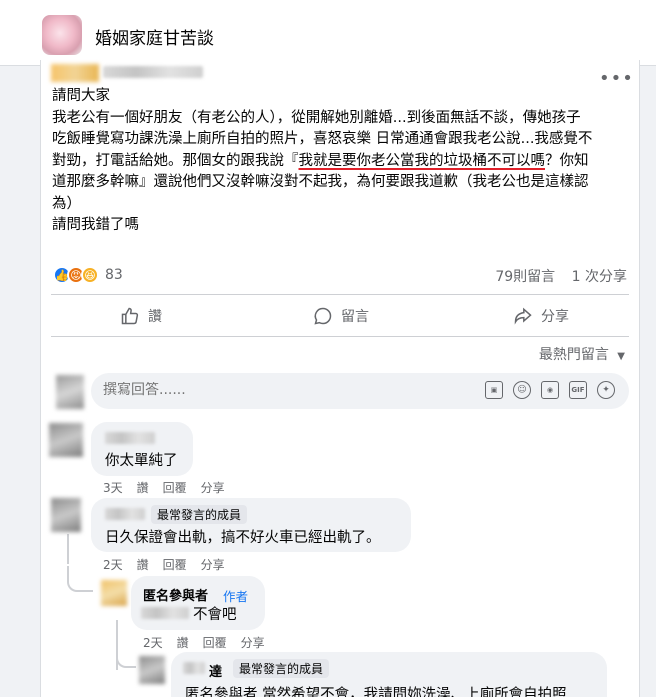  Describe the element at coordinates (175, 160) in the screenshot. I see `post-line-pre: 對勁，打電話給她。那個女的跟我說『` at that location.